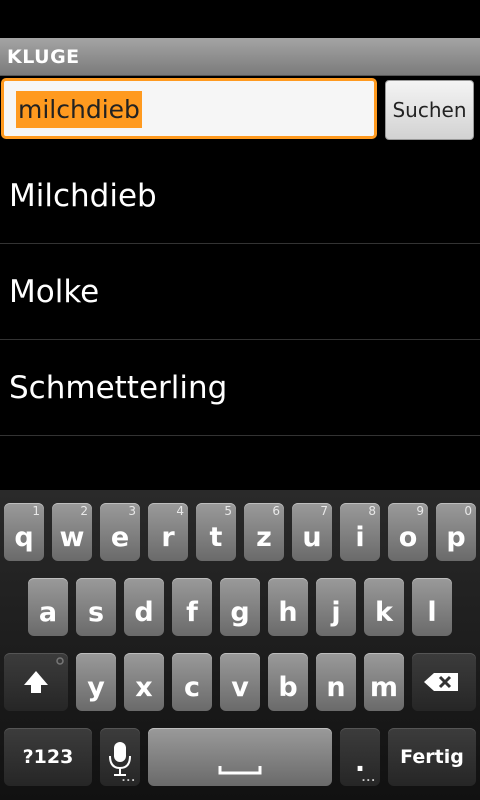 This screenshot has width=480, height=800. Describe the element at coordinates (312, 537) in the screenshot. I see `key-label: u` at that location.